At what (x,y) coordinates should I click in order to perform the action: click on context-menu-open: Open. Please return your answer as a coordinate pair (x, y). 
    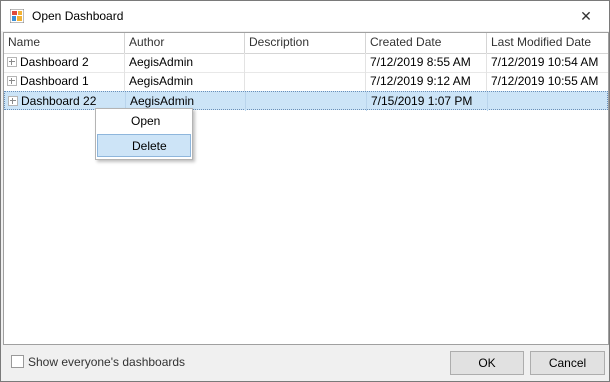
    Looking at the image, I should click on (144, 121).